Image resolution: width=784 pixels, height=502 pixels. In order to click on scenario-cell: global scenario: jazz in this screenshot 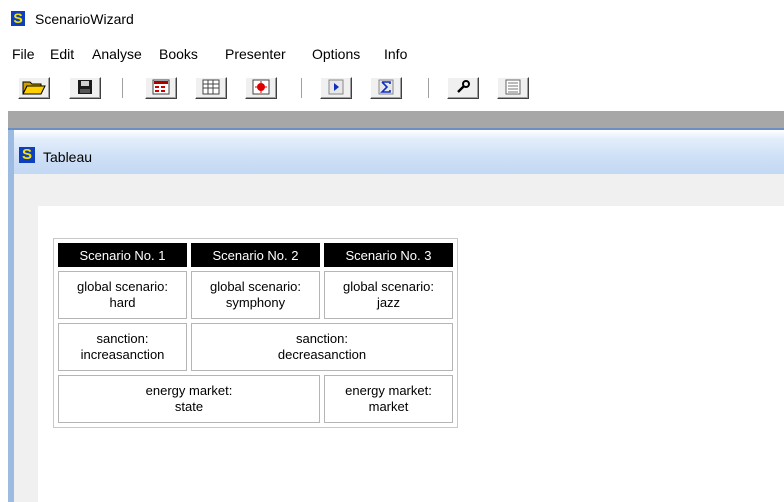, I will do `click(388, 295)`.